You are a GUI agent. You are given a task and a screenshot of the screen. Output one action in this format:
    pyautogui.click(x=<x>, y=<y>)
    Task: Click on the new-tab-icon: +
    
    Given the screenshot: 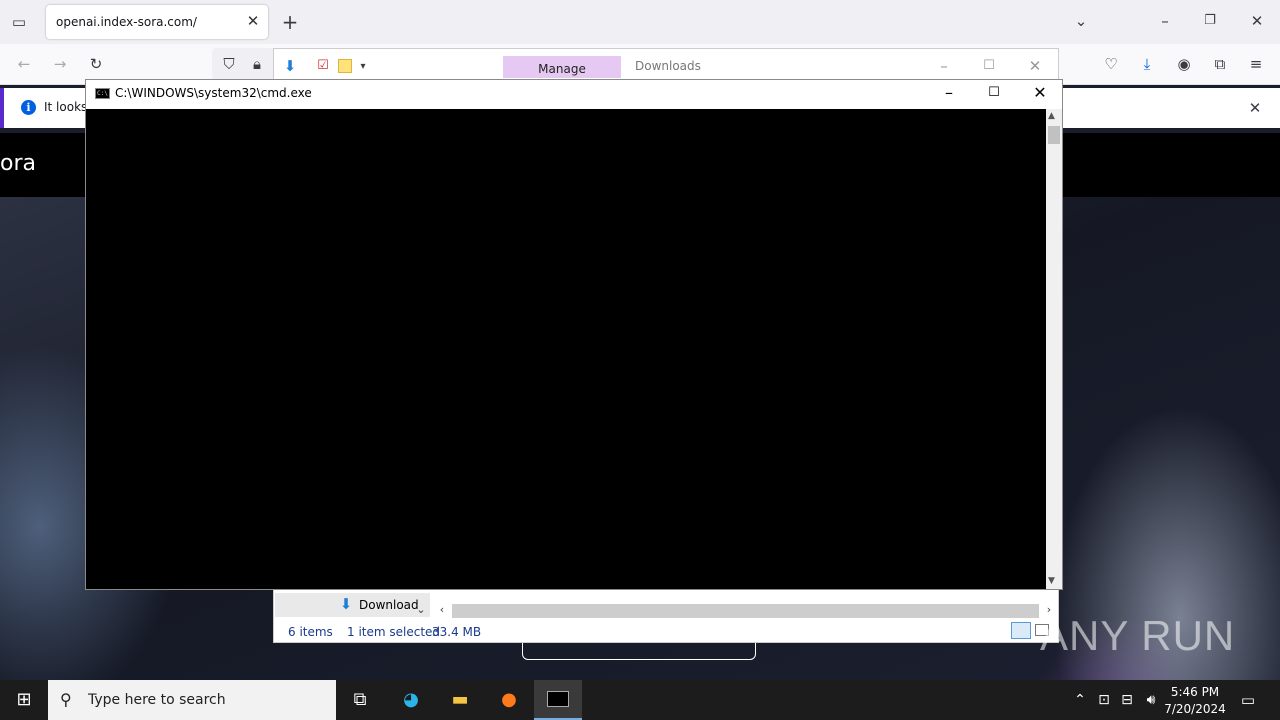 What is the action you would take?
    pyautogui.click(x=290, y=22)
    